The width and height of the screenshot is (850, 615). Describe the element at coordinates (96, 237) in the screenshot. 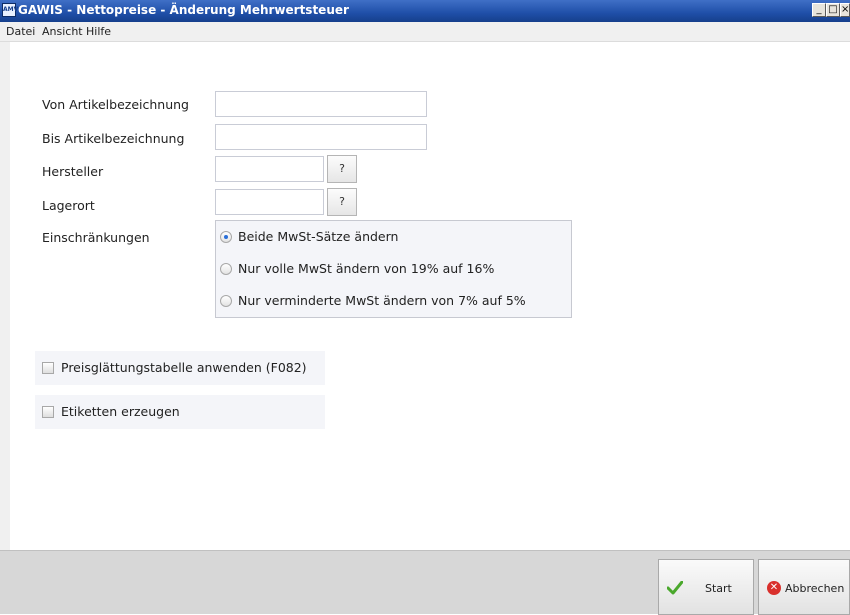

I see `einschraenkungen-label: Einschränkungen` at that location.